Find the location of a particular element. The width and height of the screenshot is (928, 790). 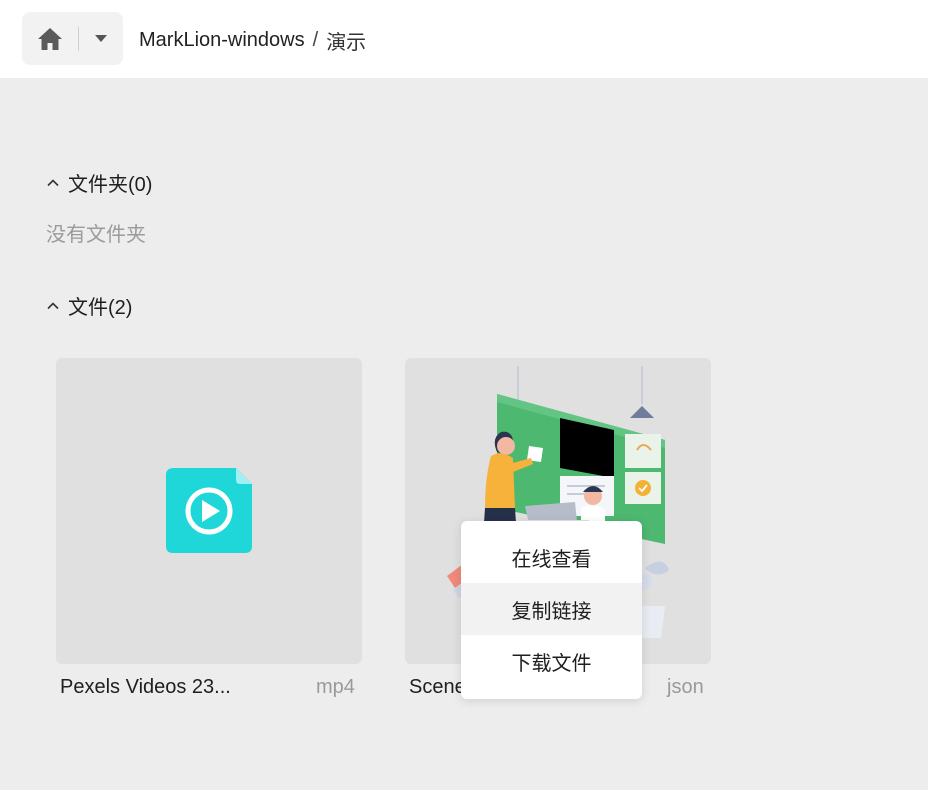

home-nav-group is located at coordinates (72, 38).